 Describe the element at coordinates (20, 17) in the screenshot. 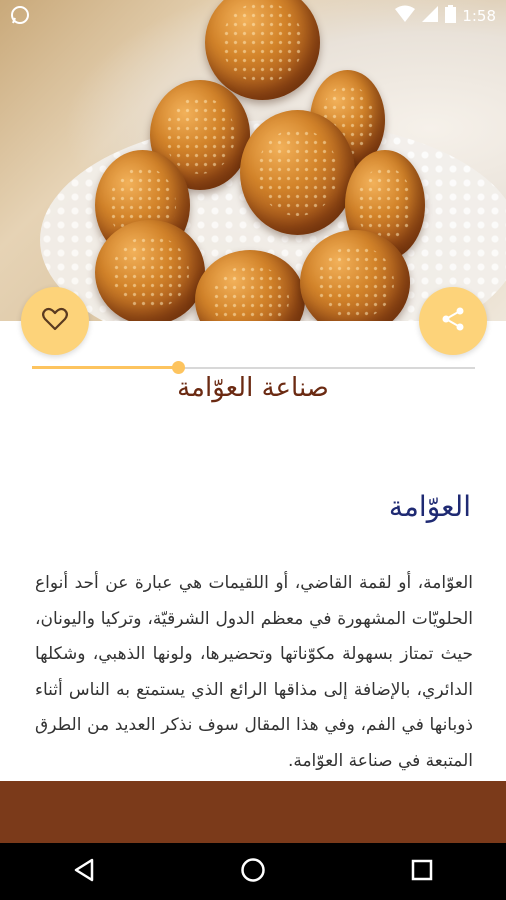

I see `whatsapp-icon` at that location.